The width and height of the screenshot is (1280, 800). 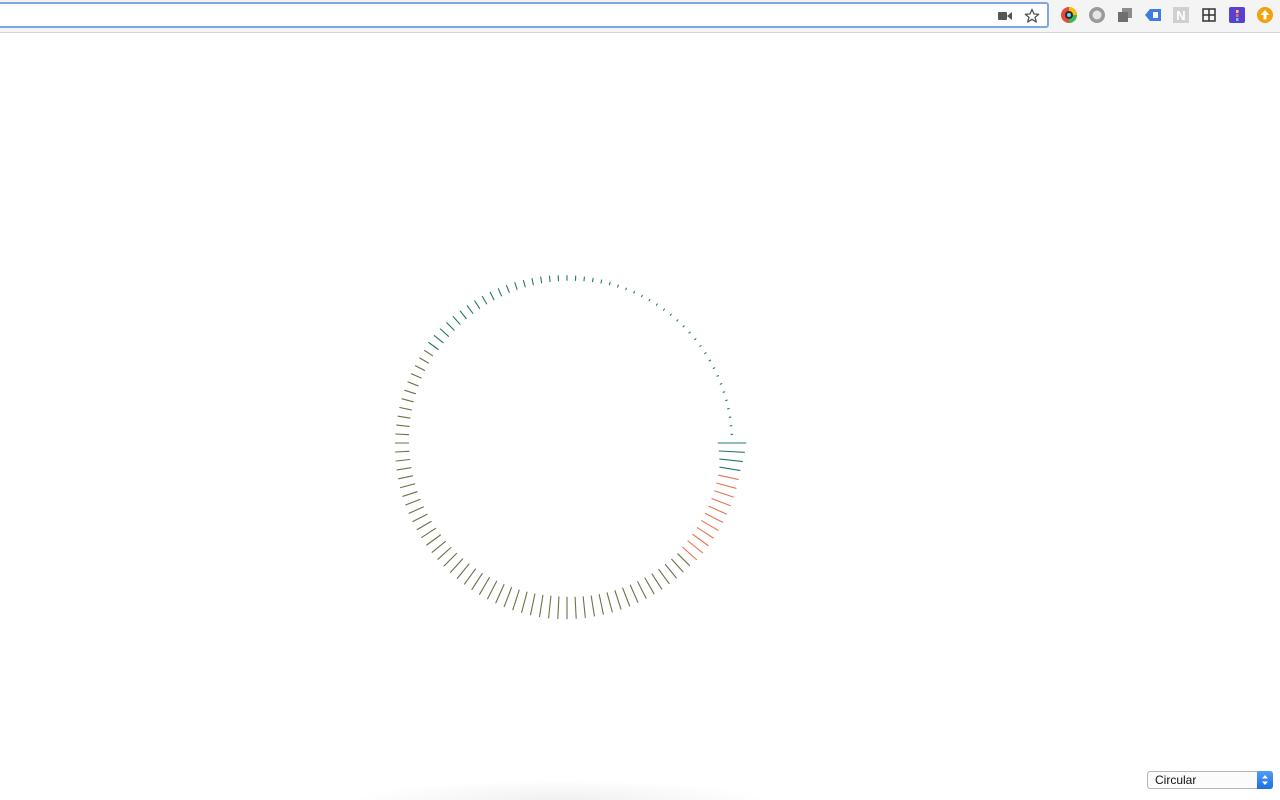 I want to click on layout-mode-select: Circular, so click(x=1210, y=780).